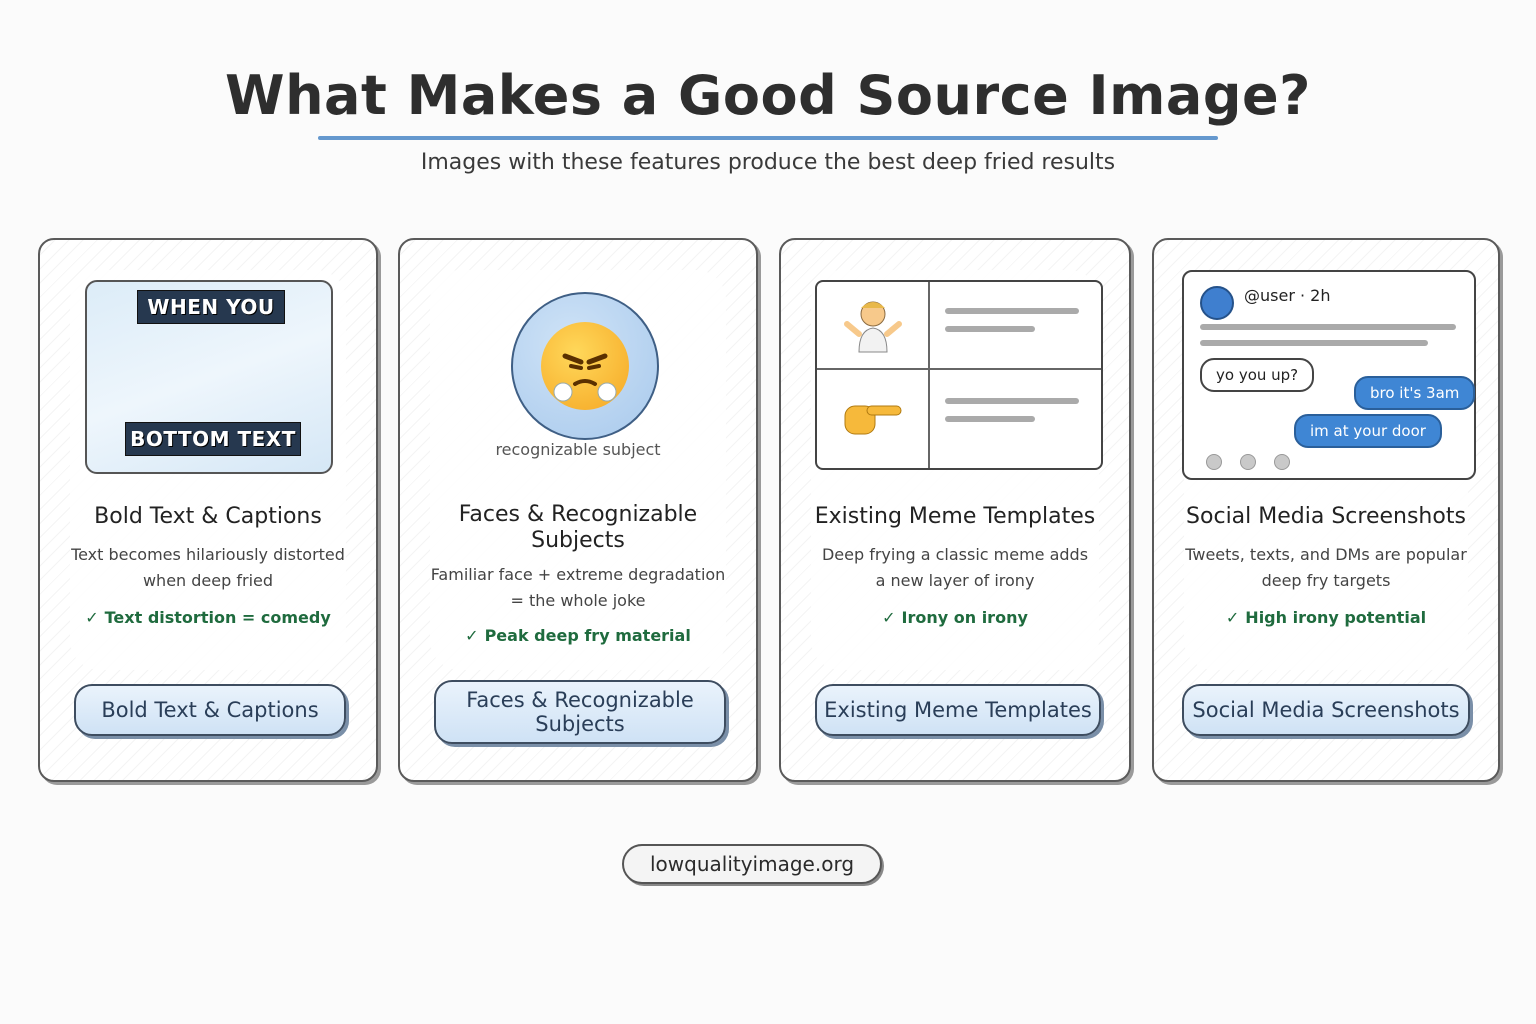 The height and width of the screenshot is (1024, 1536). Describe the element at coordinates (217, 617) in the screenshot. I see `check-text: Text distortion = comedy` at that location.